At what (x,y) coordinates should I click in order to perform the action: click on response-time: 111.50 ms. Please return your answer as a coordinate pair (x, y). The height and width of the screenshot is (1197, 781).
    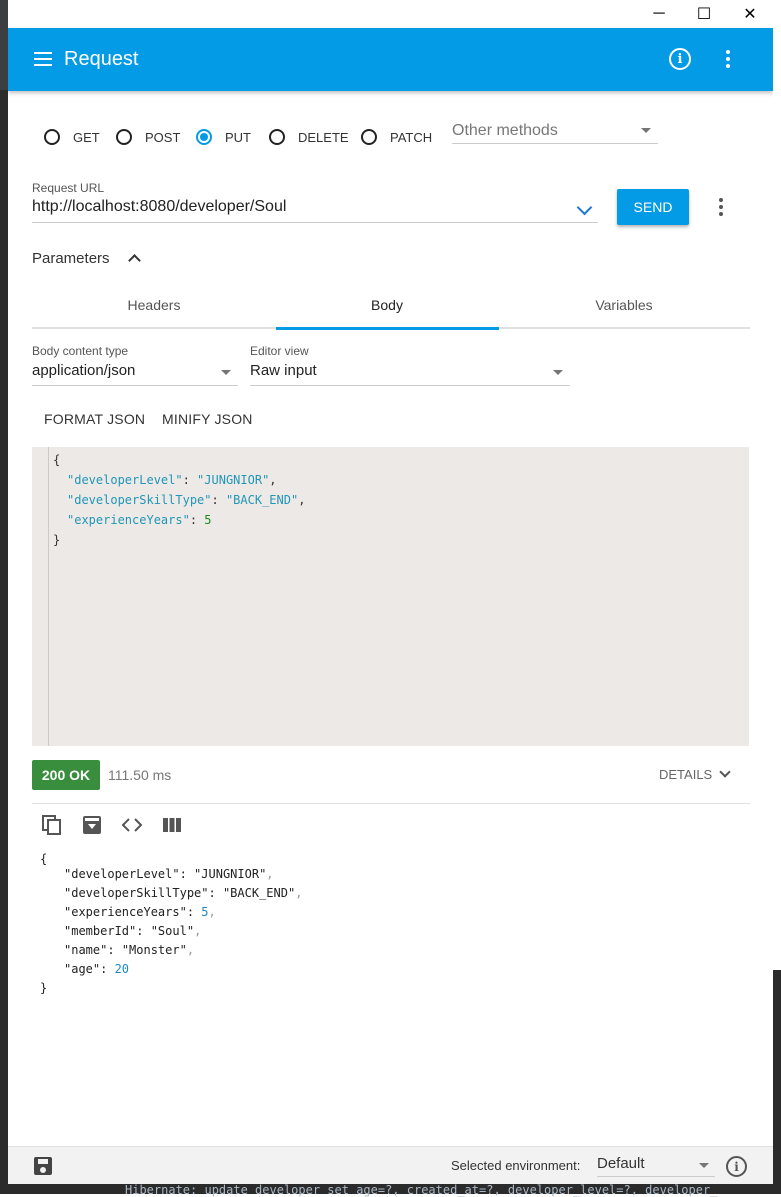
    Looking at the image, I should click on (140, 775).